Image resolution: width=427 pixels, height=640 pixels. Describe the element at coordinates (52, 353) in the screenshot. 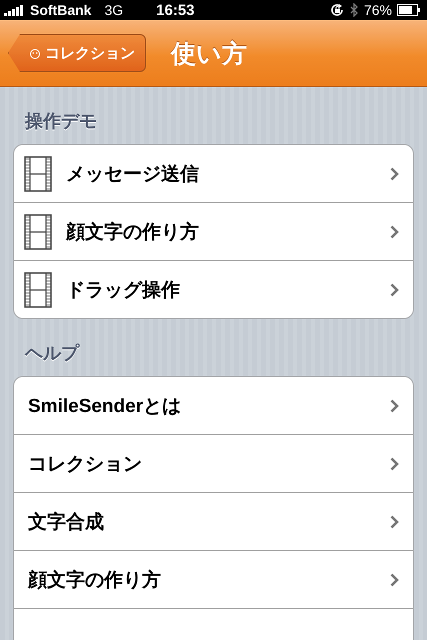

I see `section-header: ヘルプ` at that location.